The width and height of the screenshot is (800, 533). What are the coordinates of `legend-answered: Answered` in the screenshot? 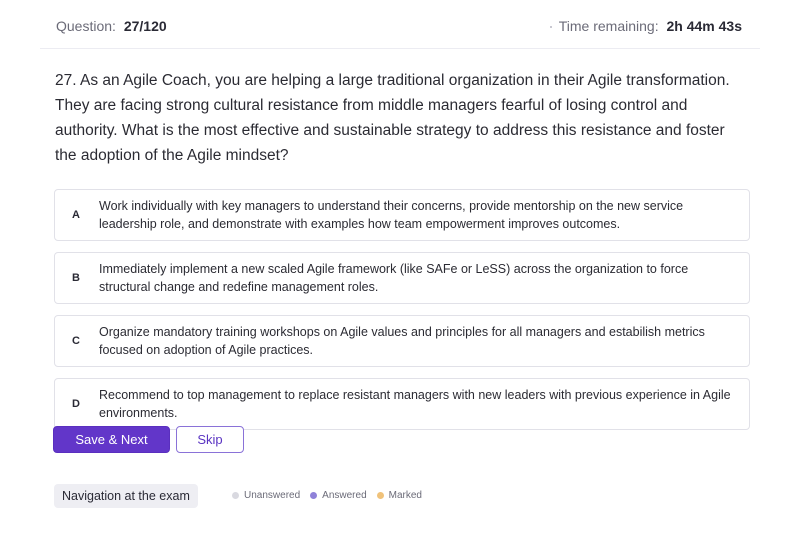 It's located at (338, 495).